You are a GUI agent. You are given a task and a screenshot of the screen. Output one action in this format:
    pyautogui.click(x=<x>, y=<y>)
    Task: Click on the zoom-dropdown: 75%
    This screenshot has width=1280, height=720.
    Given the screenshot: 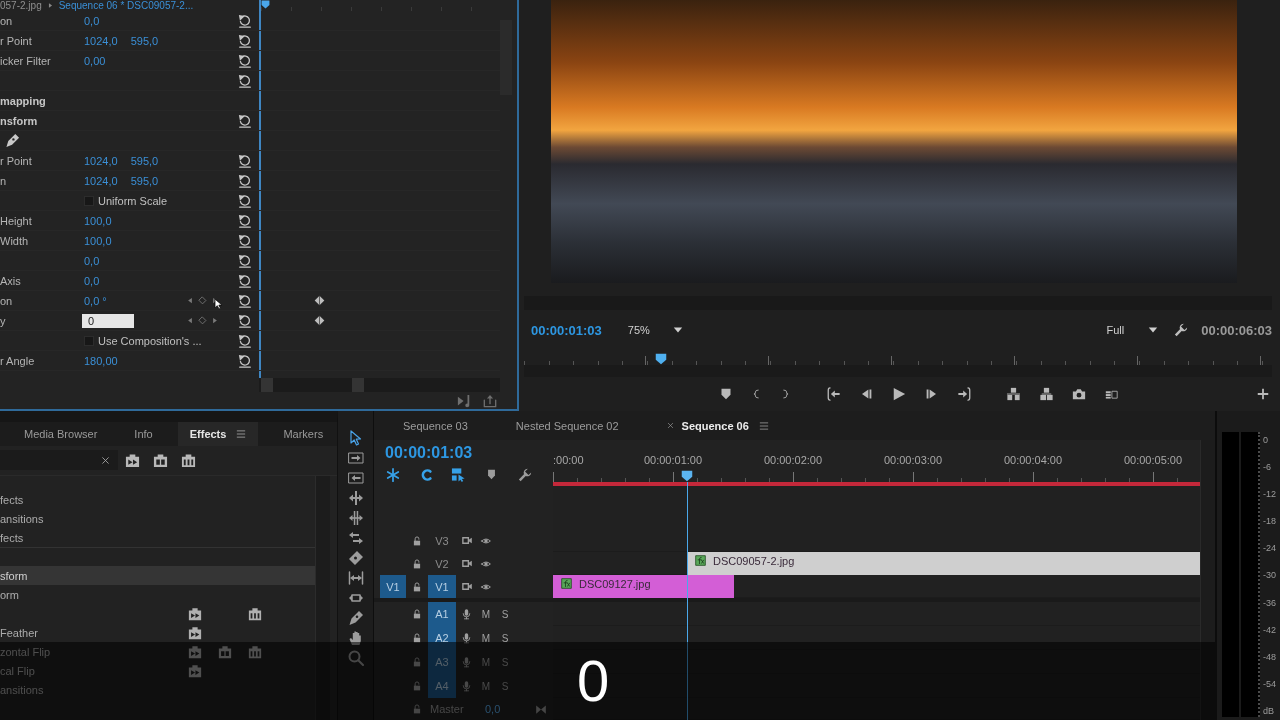 What is the action you would take?
    pyautogui.click(x=655, y=330)
    